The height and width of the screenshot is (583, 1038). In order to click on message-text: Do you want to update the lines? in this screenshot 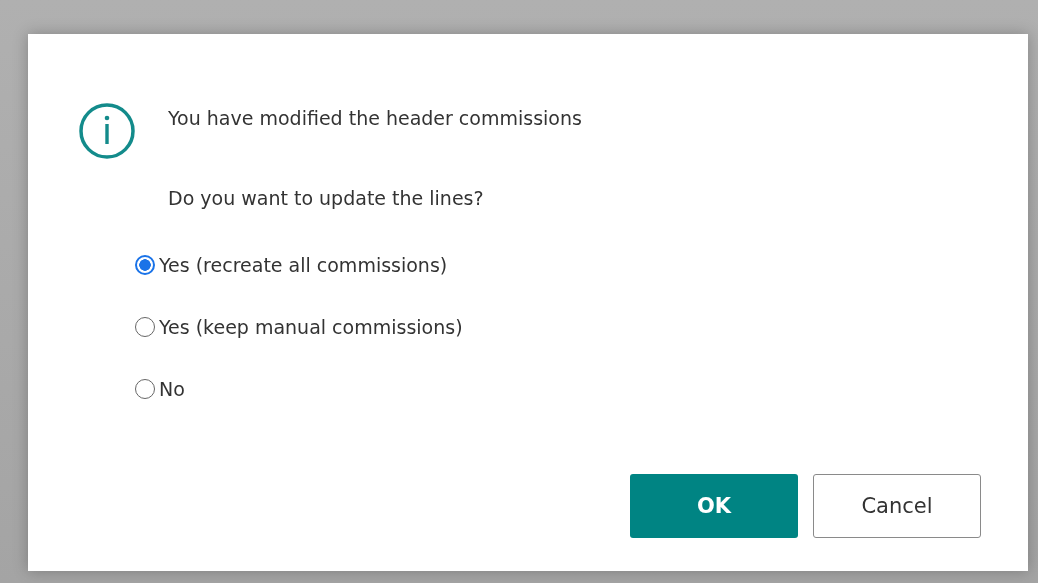, I will do `click(326, 198)`.